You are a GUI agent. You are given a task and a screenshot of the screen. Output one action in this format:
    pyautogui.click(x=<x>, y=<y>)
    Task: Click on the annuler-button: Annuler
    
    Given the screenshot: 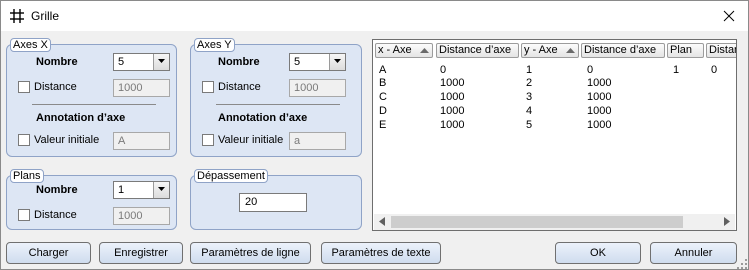 What is the action you would take?
    pyautogui.click(x=693, y=253)
    